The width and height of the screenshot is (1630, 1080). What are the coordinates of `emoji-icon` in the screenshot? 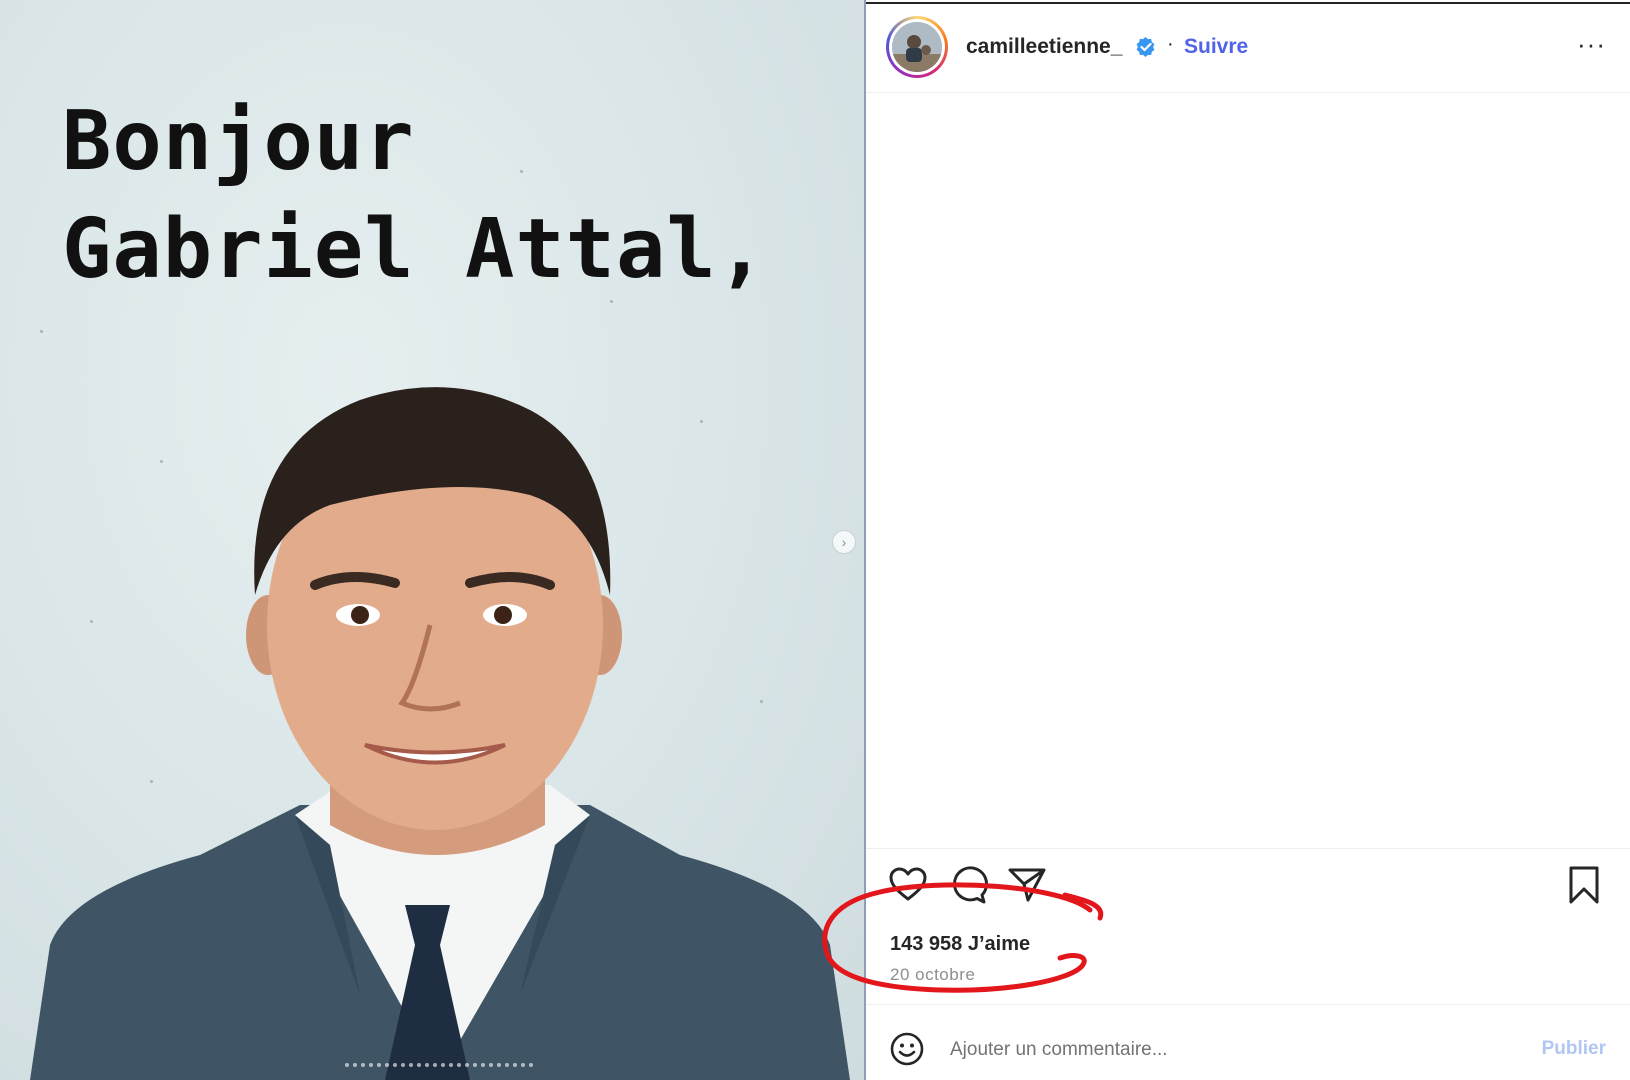 It's located at (907, 1049).